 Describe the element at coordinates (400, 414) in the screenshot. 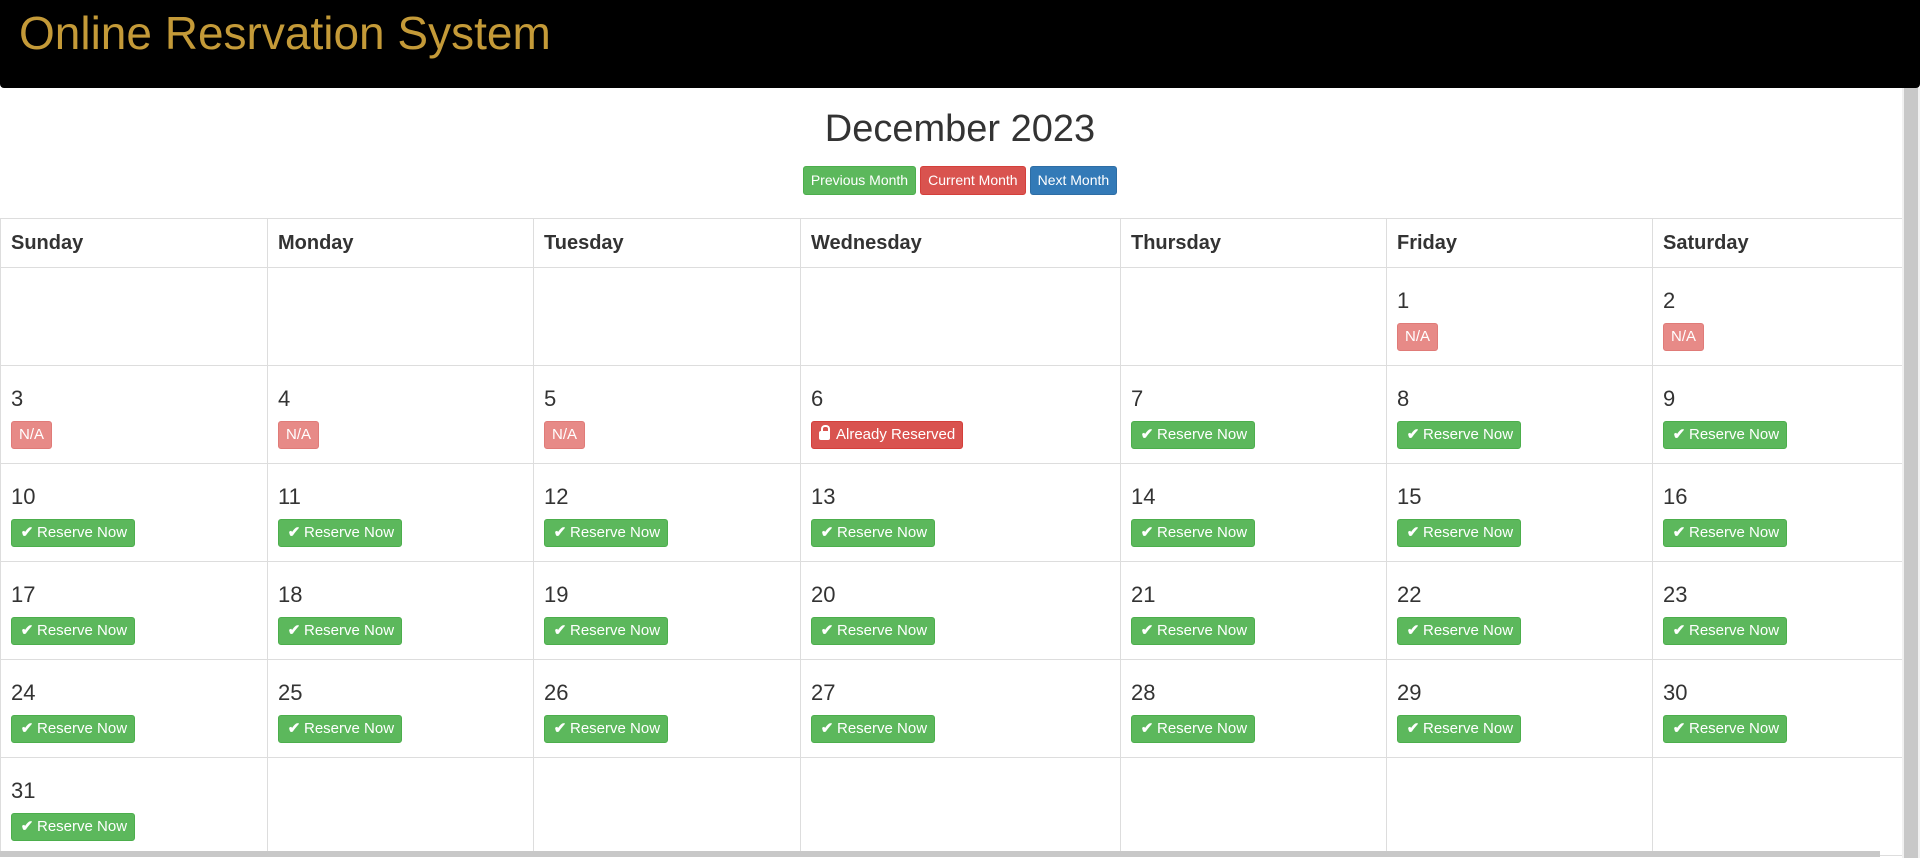

I see `calendar-day-cell: 4 N/A` at that location.